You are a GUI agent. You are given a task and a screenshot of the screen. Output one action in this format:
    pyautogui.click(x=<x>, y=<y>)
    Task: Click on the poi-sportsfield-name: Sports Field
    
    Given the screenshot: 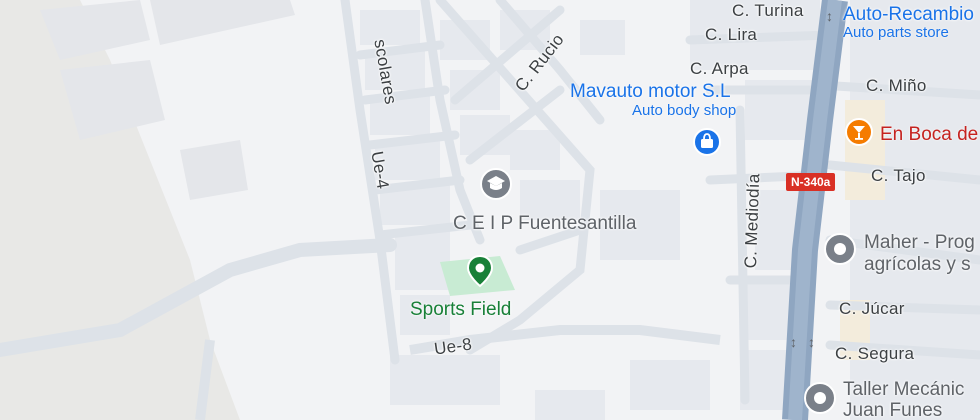 What is the action you would take?
    pyautogui.click(x=460, y=309)
    